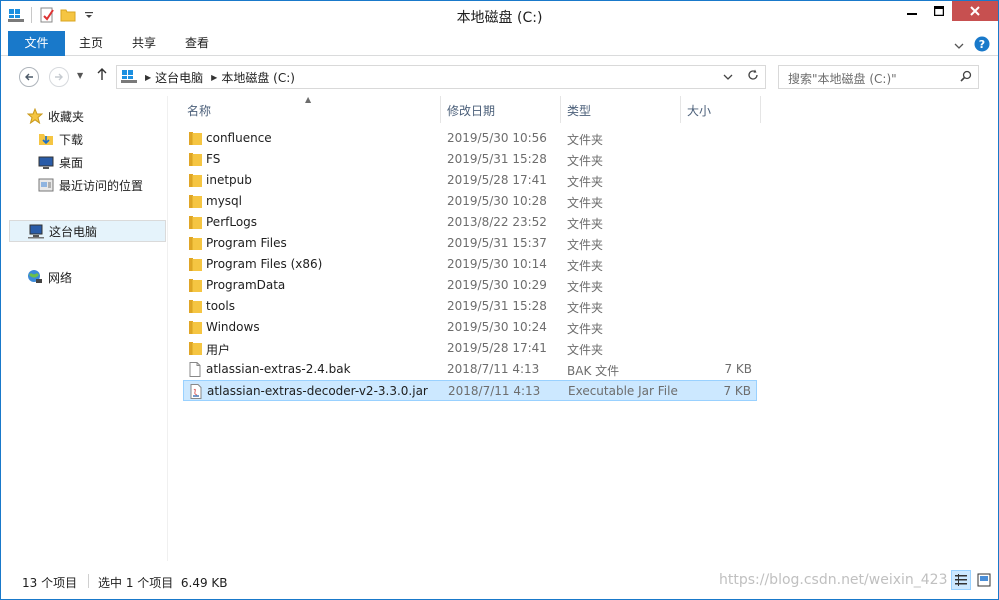  What do you see at coordinates (179, 77) in the screenshot?
I see `breadcrumb-this-pc: 这台电脑` at bounding box center [179, 77].